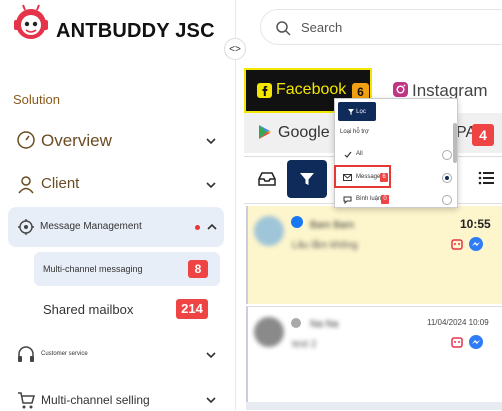 This screenshot has height=411, width=502. Describe the element at coordinates (324, 324) in the screenshot. I see `contact-name: Na Na` at that location.